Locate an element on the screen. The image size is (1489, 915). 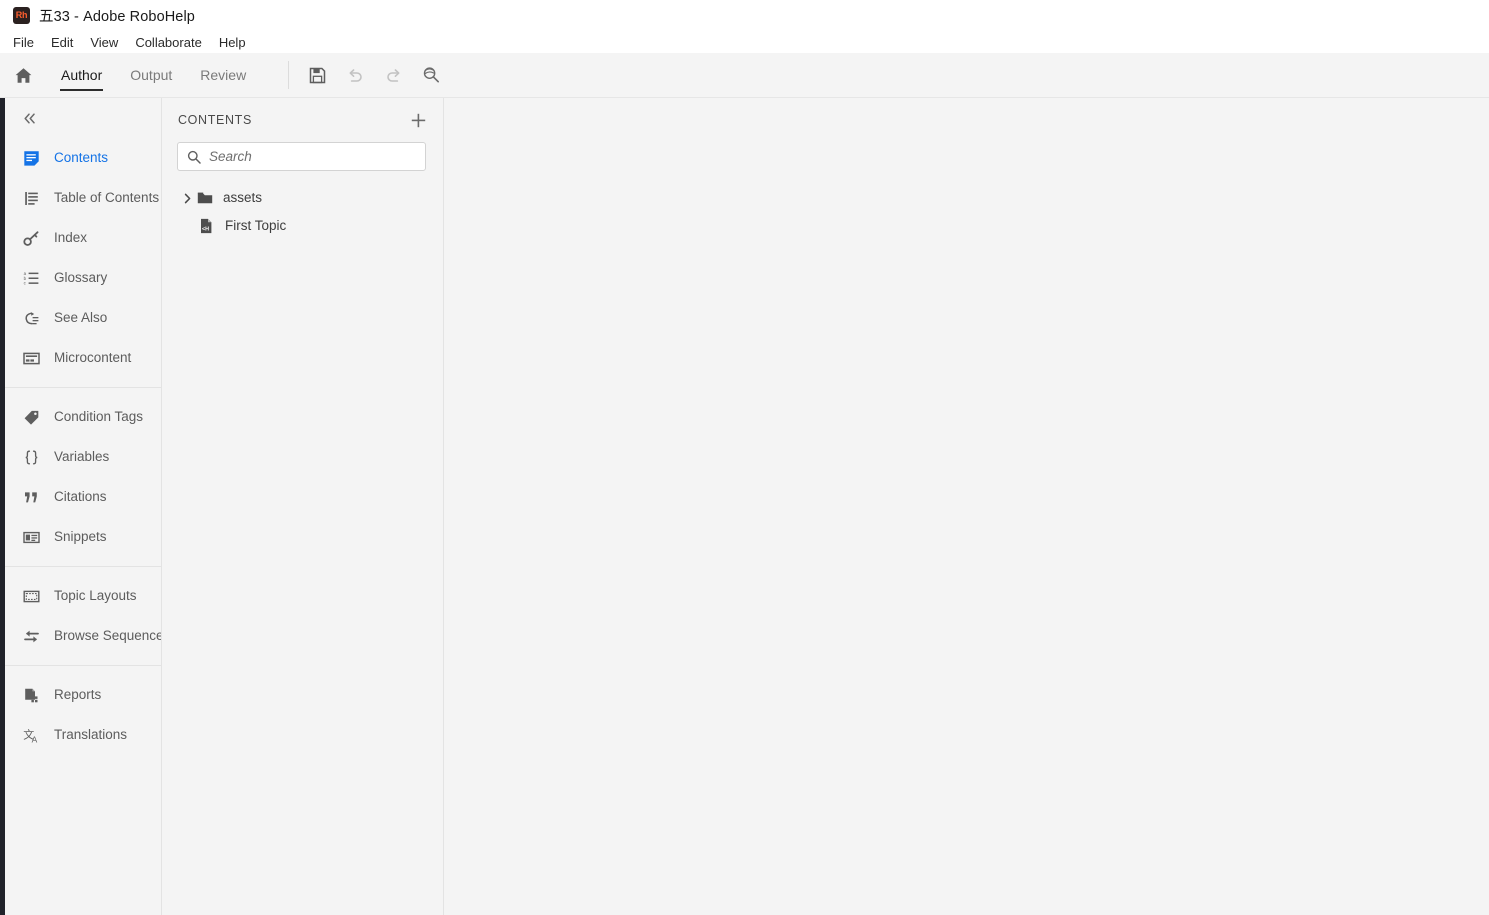
undo-icon is located at coordinates (355, 75).